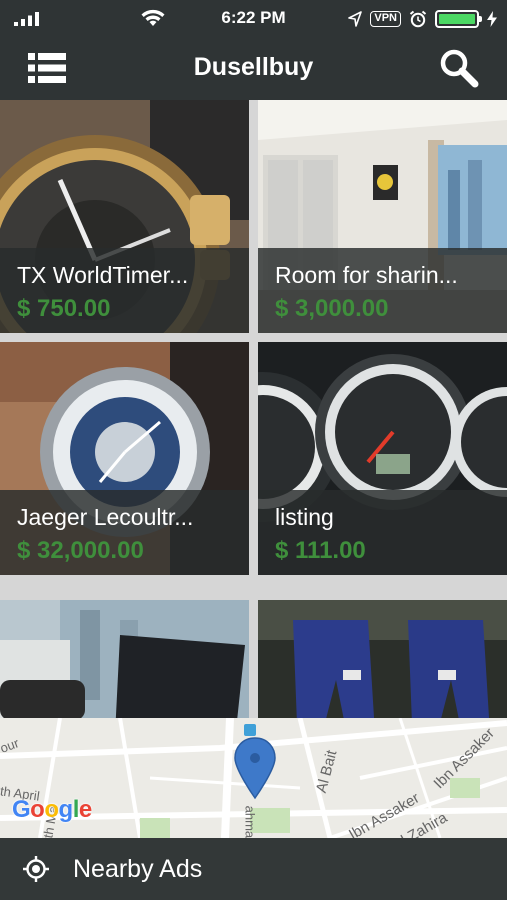 Image resolution: width=507 pixels, height=900 pixels. What do you see at coordinates (80, 550) in the screenshot?
I see `listing-price: $ 32,000.00` at bounding box center [80, 550].